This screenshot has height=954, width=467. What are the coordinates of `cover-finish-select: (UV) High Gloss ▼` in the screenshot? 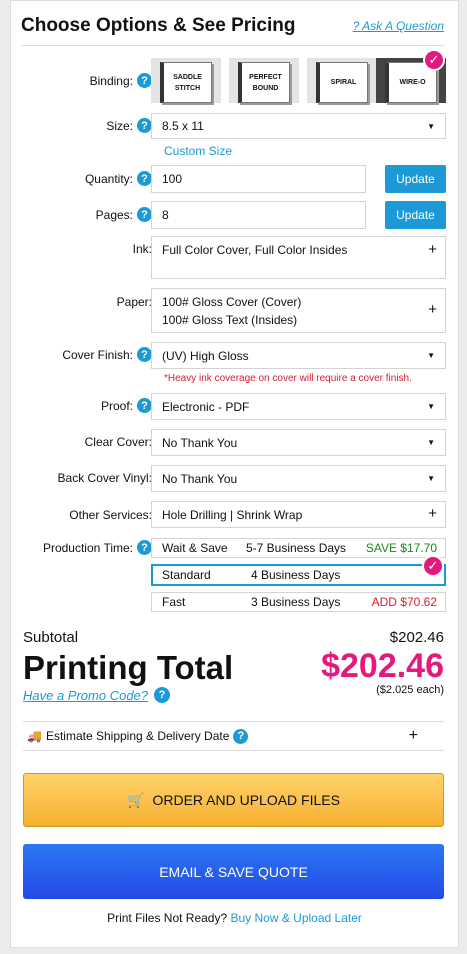 It's located at (298, 355).